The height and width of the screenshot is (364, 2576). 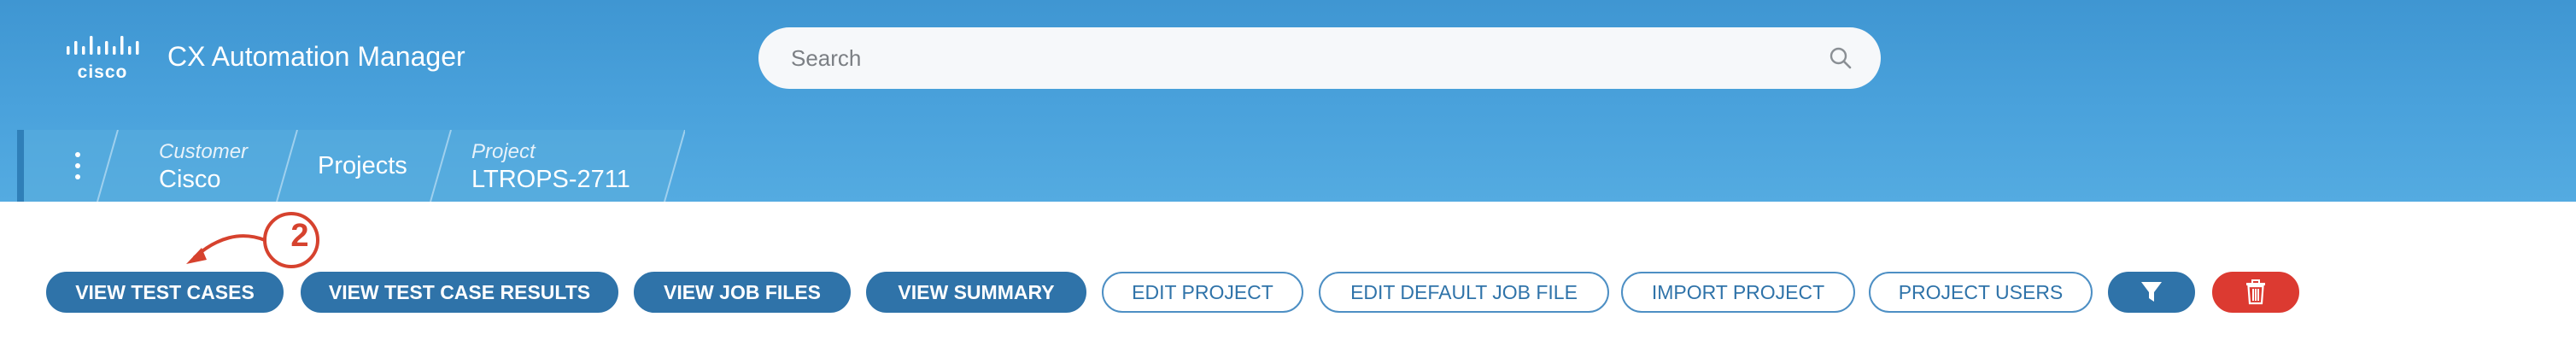 What do you see at coordinates (976, 293) in the screenshot?
I see `view-summary-button: VIEW SUMMARY` at bounding box center [976, 293].